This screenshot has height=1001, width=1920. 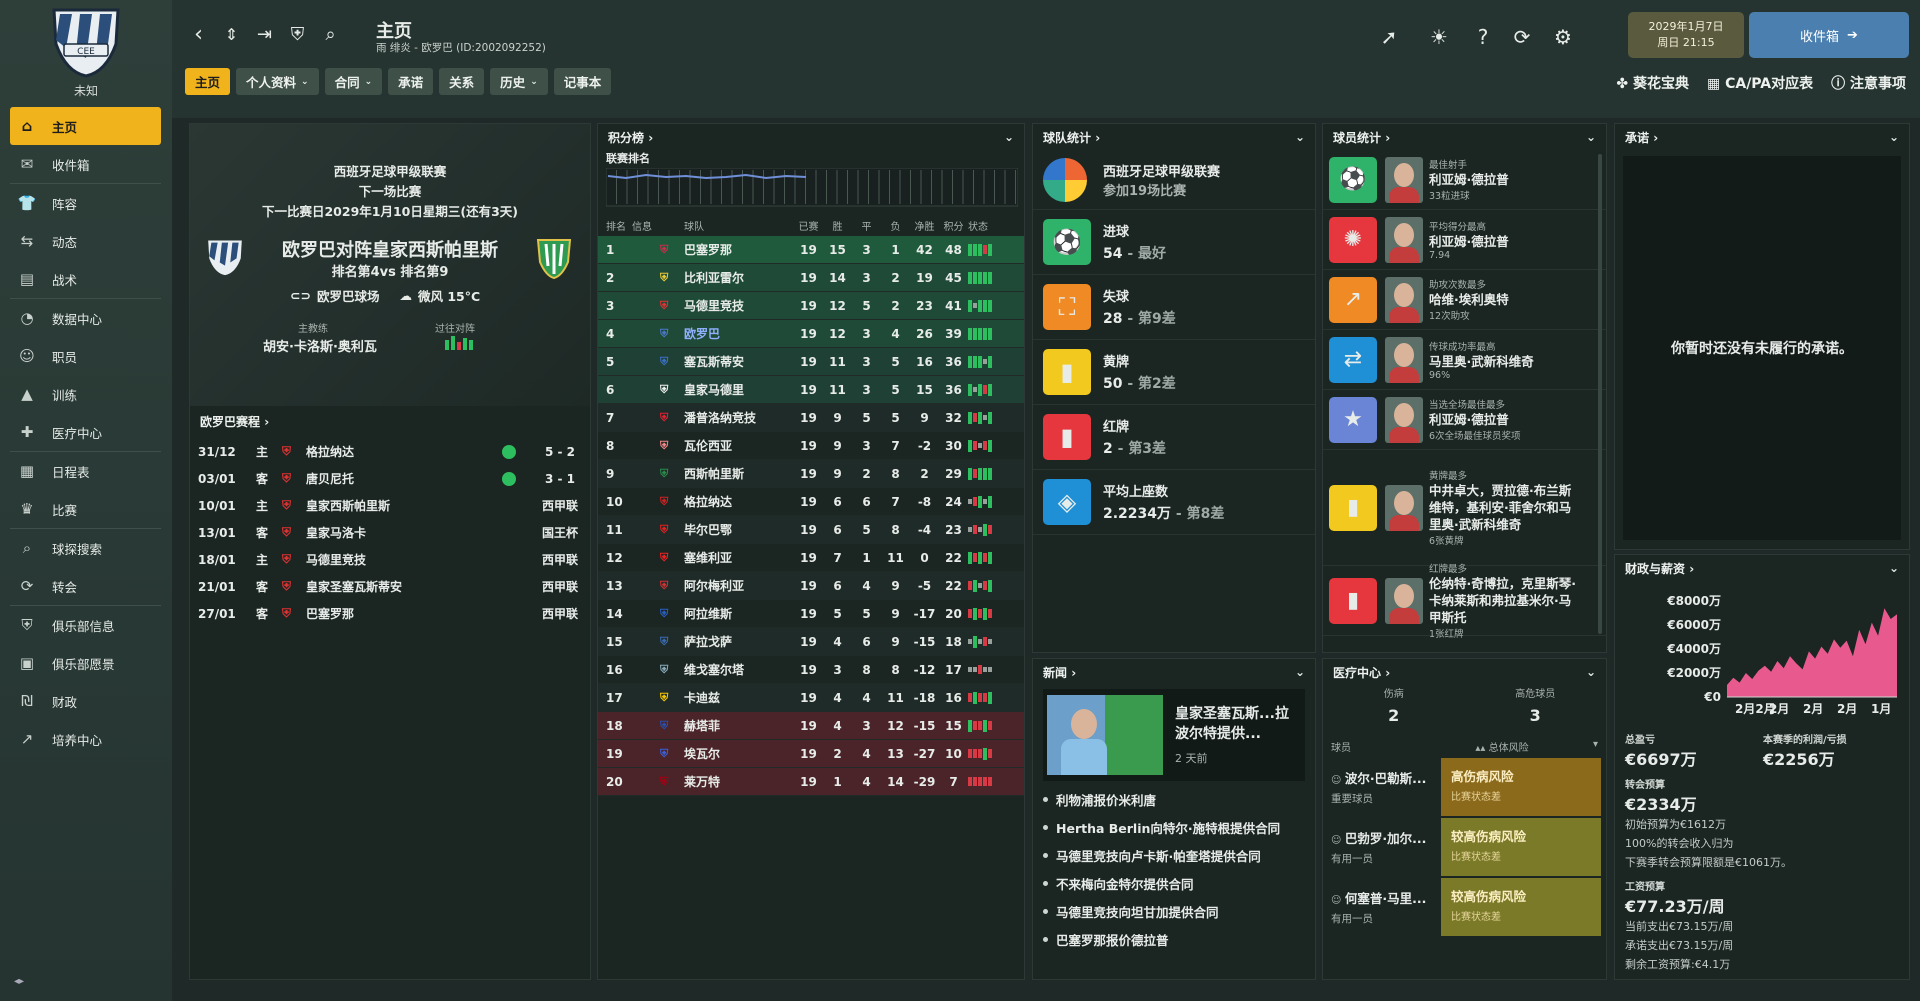 What do you see at coordinates (85, 126) in the screenshot?
I see `sidebar-item: ⌂ 主页` at bounding box center [85, 126].